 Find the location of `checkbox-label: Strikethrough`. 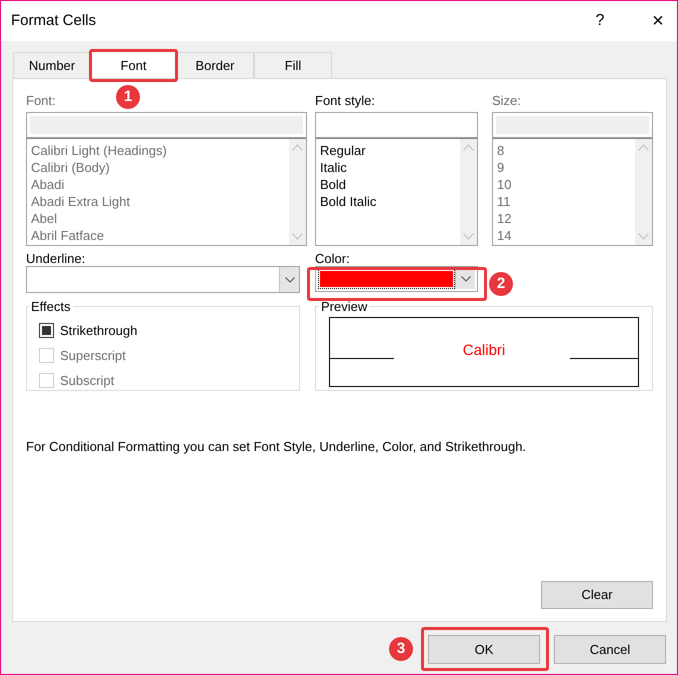

checkbox-label: Strikethrough is located at coordinates (99, 331).